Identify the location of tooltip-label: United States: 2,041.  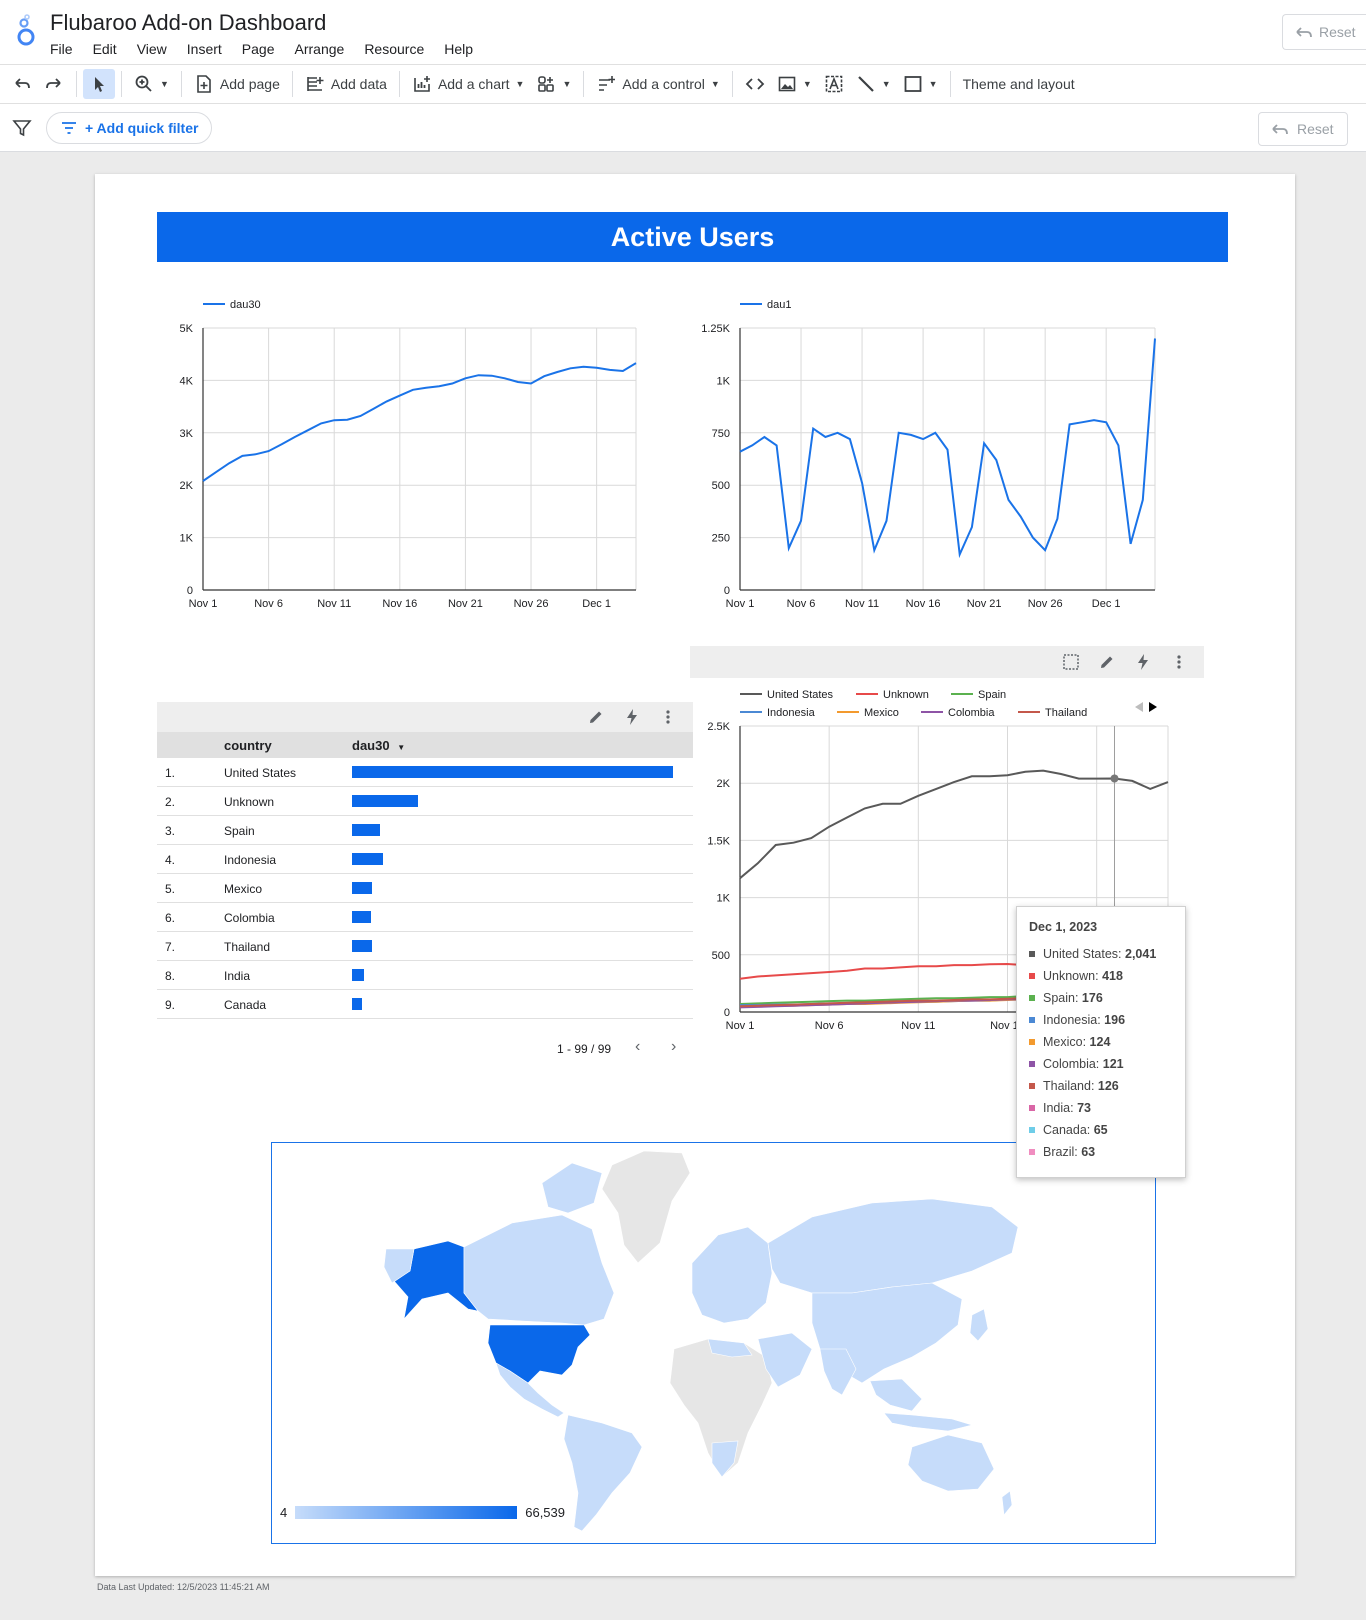
(1100, 954).